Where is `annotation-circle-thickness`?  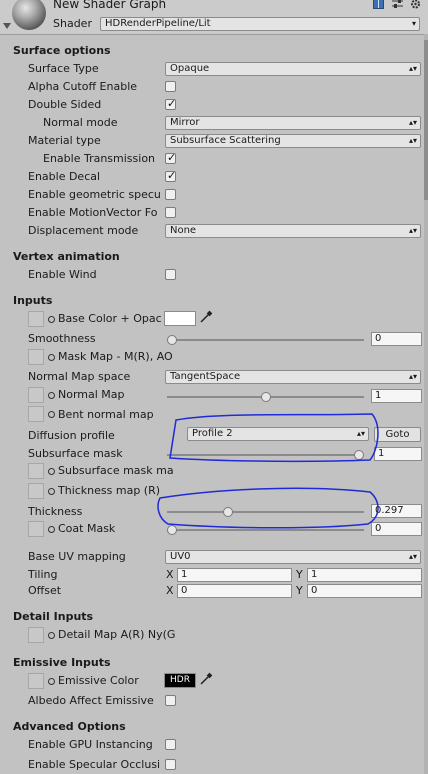
annotation-circle-thickness is located at coordinates (268, 508).